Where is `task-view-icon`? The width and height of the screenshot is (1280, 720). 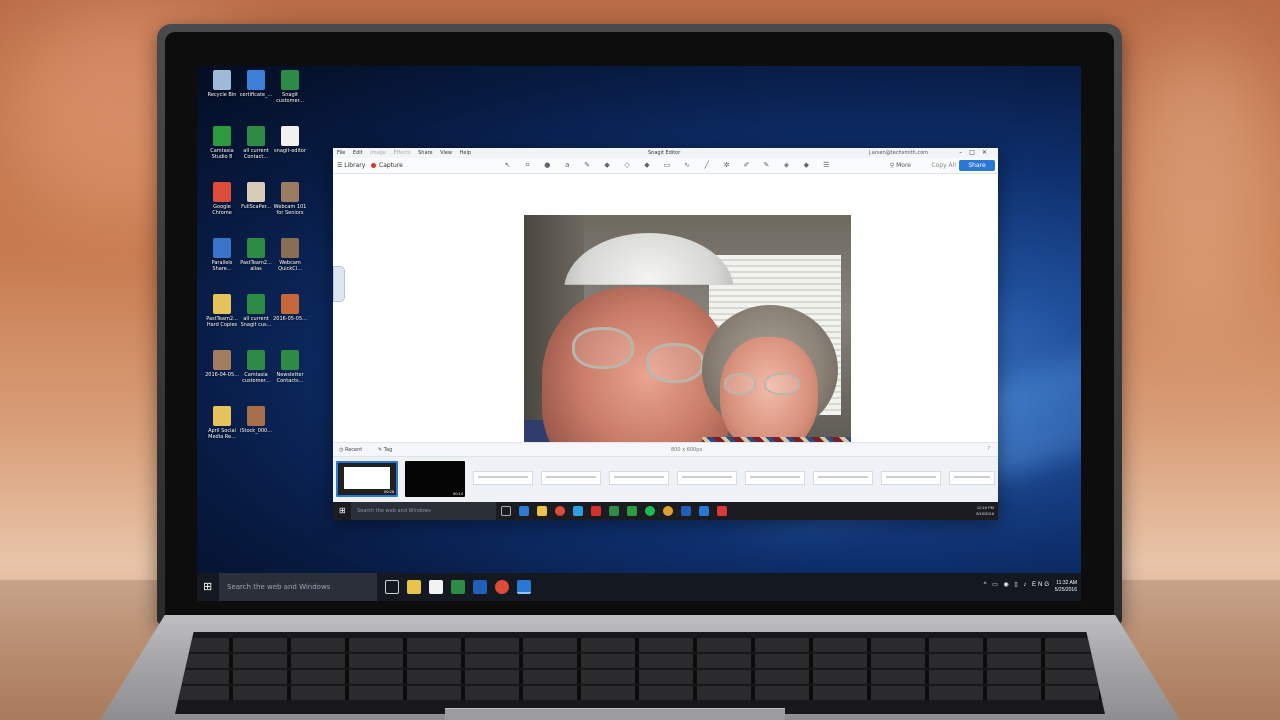
task-view-icon is located at coordinates (392, 587).